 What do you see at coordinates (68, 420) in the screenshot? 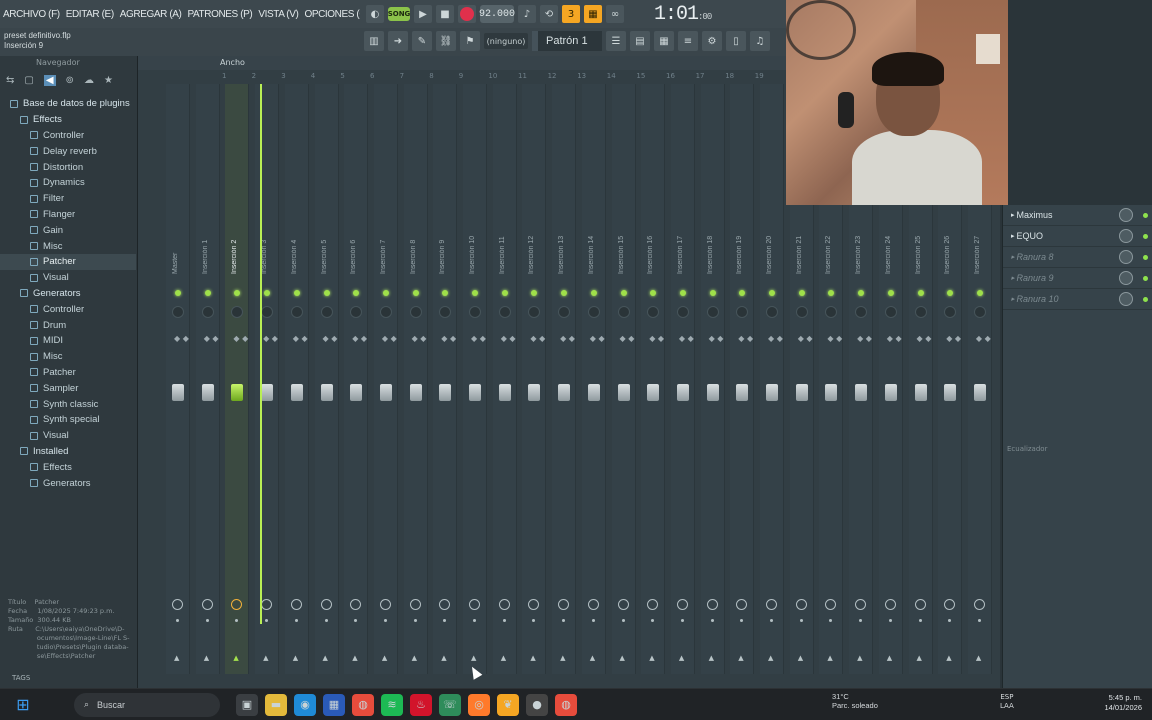
I see `tree-item: Synth special` at bounding box center [68, 420].